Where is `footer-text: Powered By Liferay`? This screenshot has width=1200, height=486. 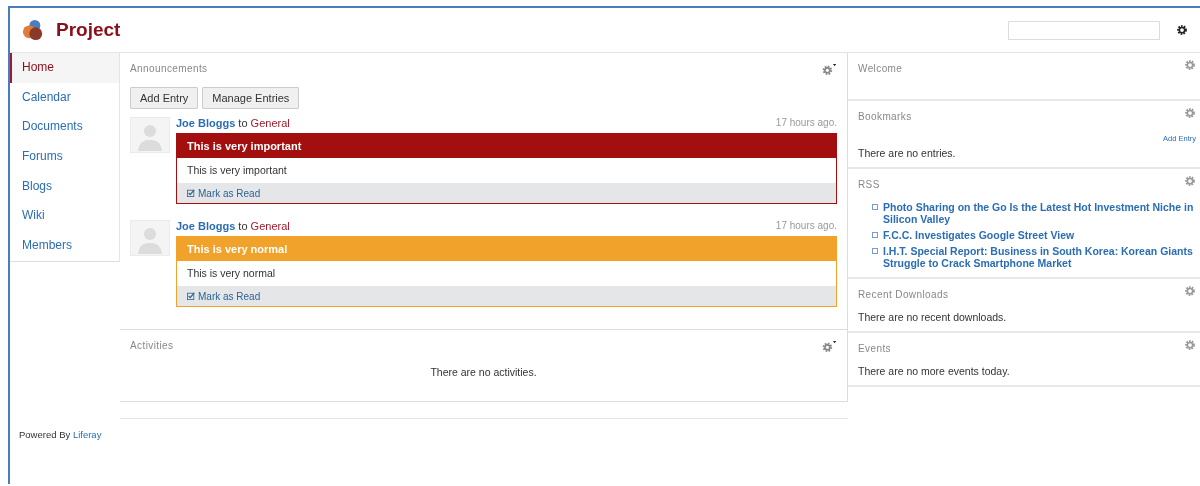
footer-text: Powered By Liferay is located at coordinates (60, 434).